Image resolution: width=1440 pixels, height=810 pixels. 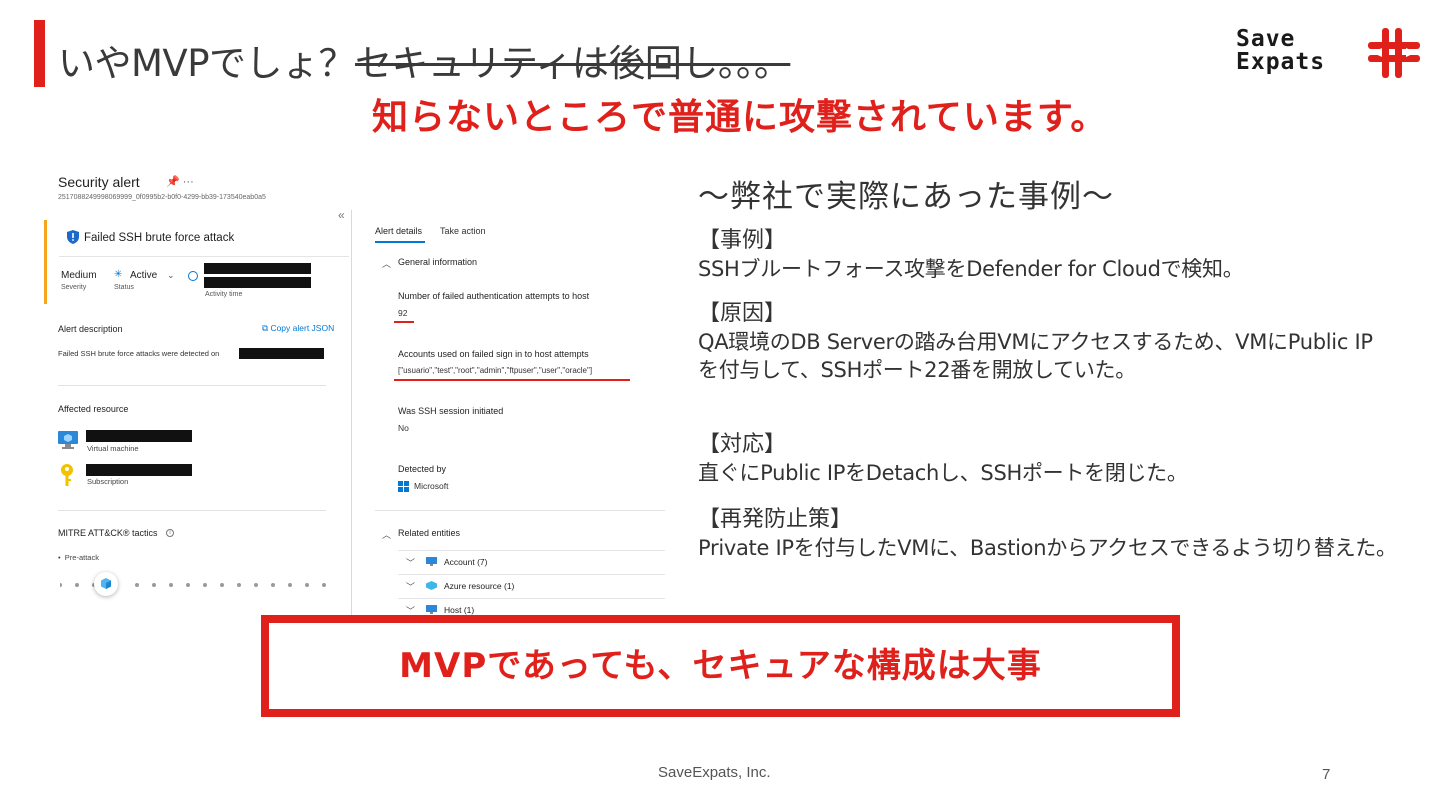 I want to click on redacted-subscription-name, so click(x=139, y=470).